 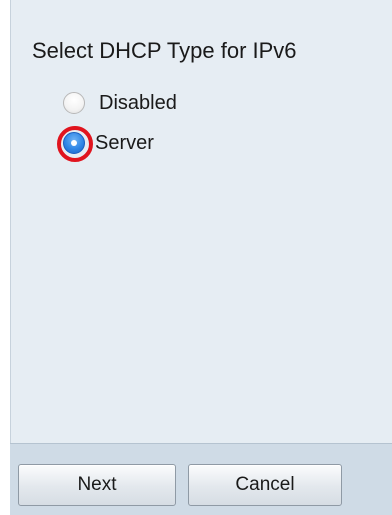 I want to click on radio-option-disabled: Disabled, so click(x=120, y=103).